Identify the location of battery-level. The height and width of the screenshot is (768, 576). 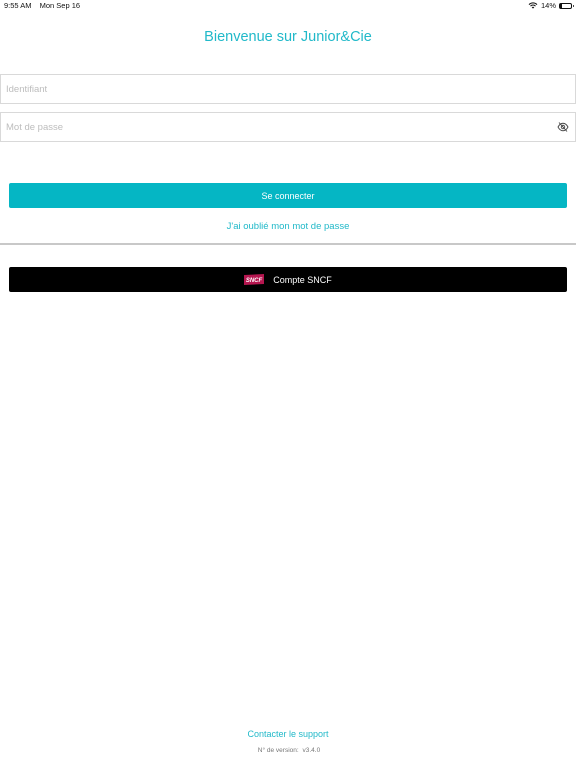
(561, 5).